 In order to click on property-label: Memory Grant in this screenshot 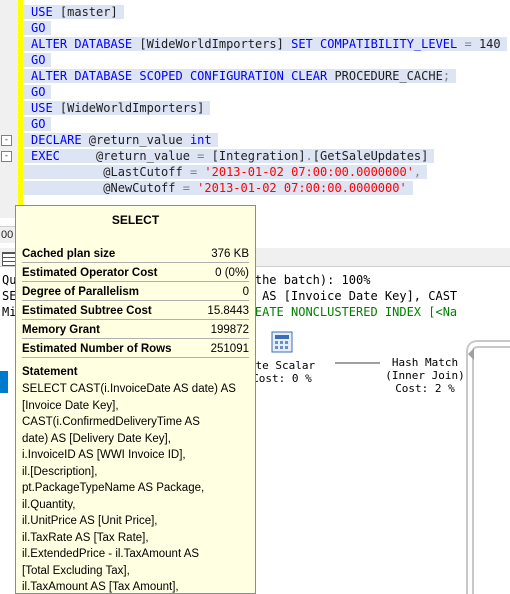, I will do `click(61, 330)`.